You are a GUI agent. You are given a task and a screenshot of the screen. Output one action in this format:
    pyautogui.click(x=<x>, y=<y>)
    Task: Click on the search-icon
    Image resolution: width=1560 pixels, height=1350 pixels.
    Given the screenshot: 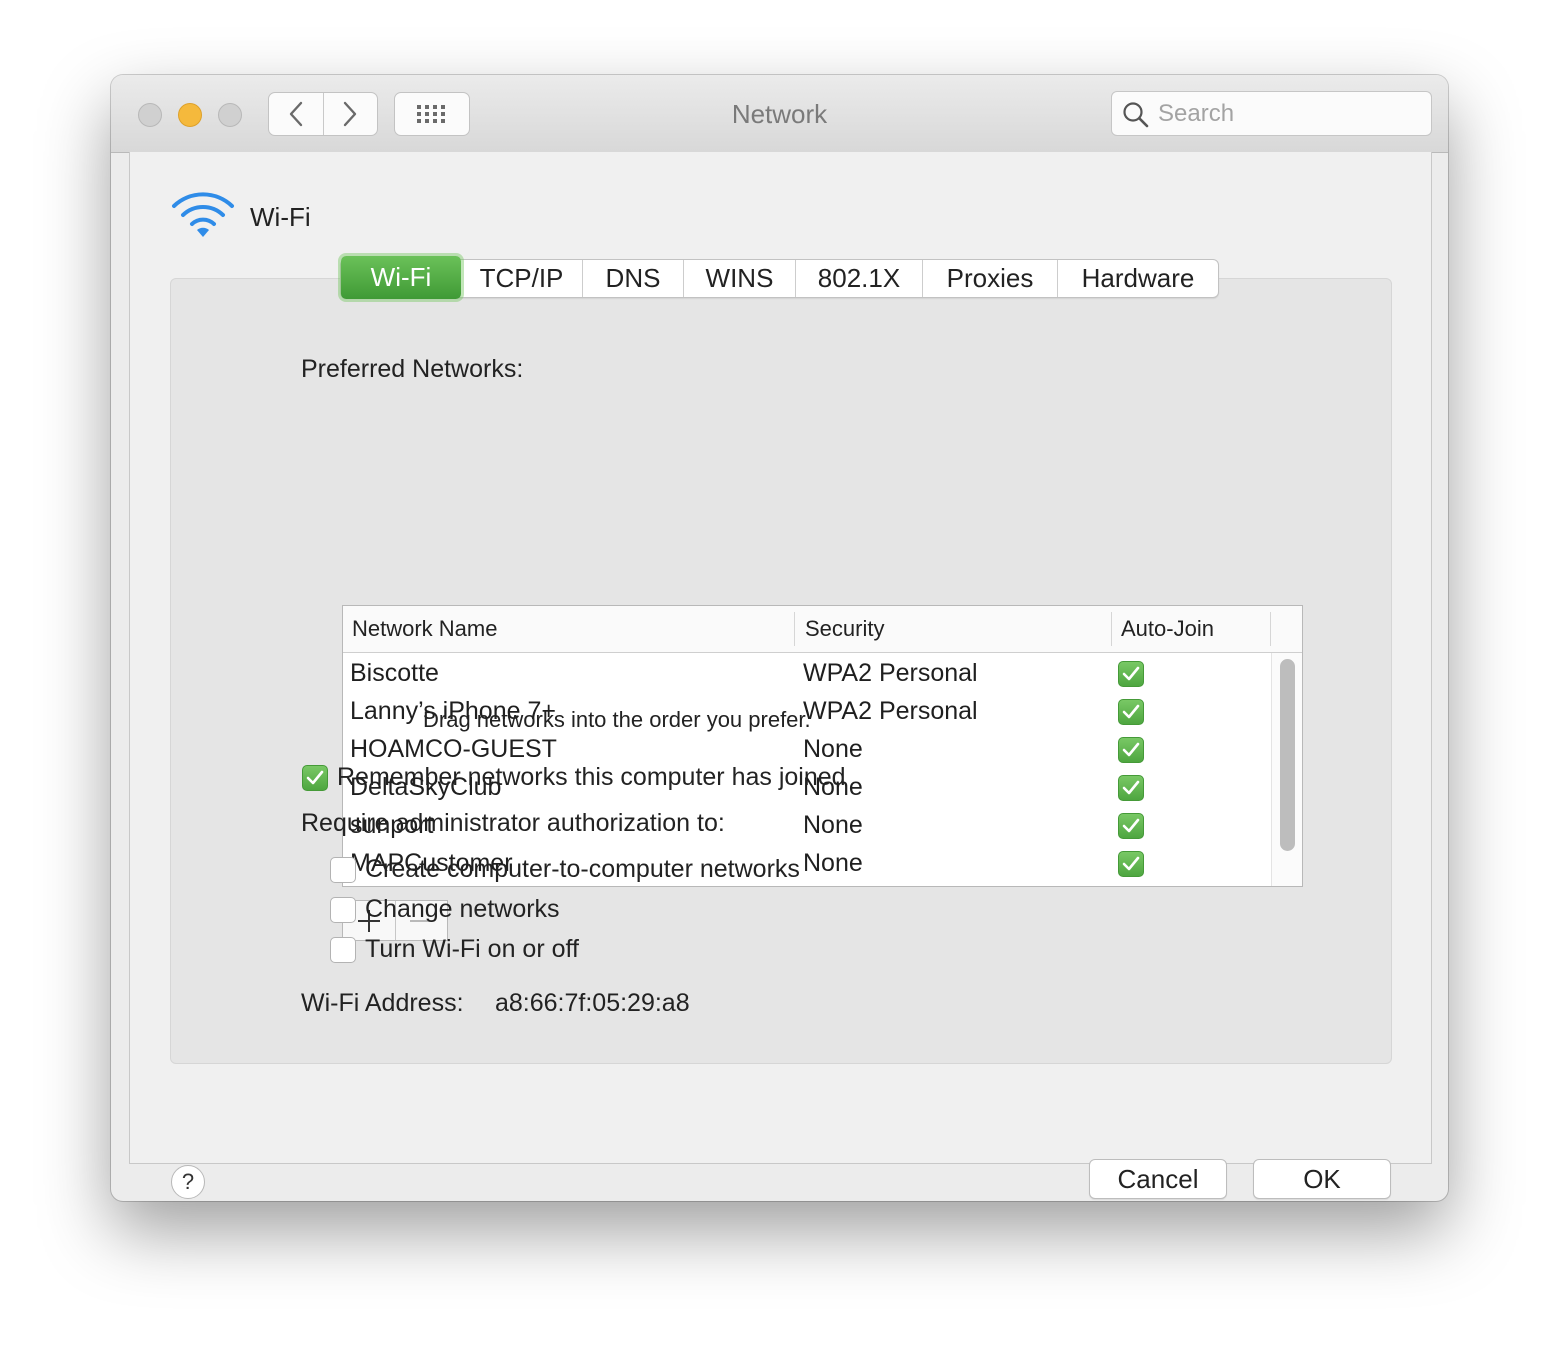 What is the action you would take?
    pyautogui.click(x=1136, y=115)
    